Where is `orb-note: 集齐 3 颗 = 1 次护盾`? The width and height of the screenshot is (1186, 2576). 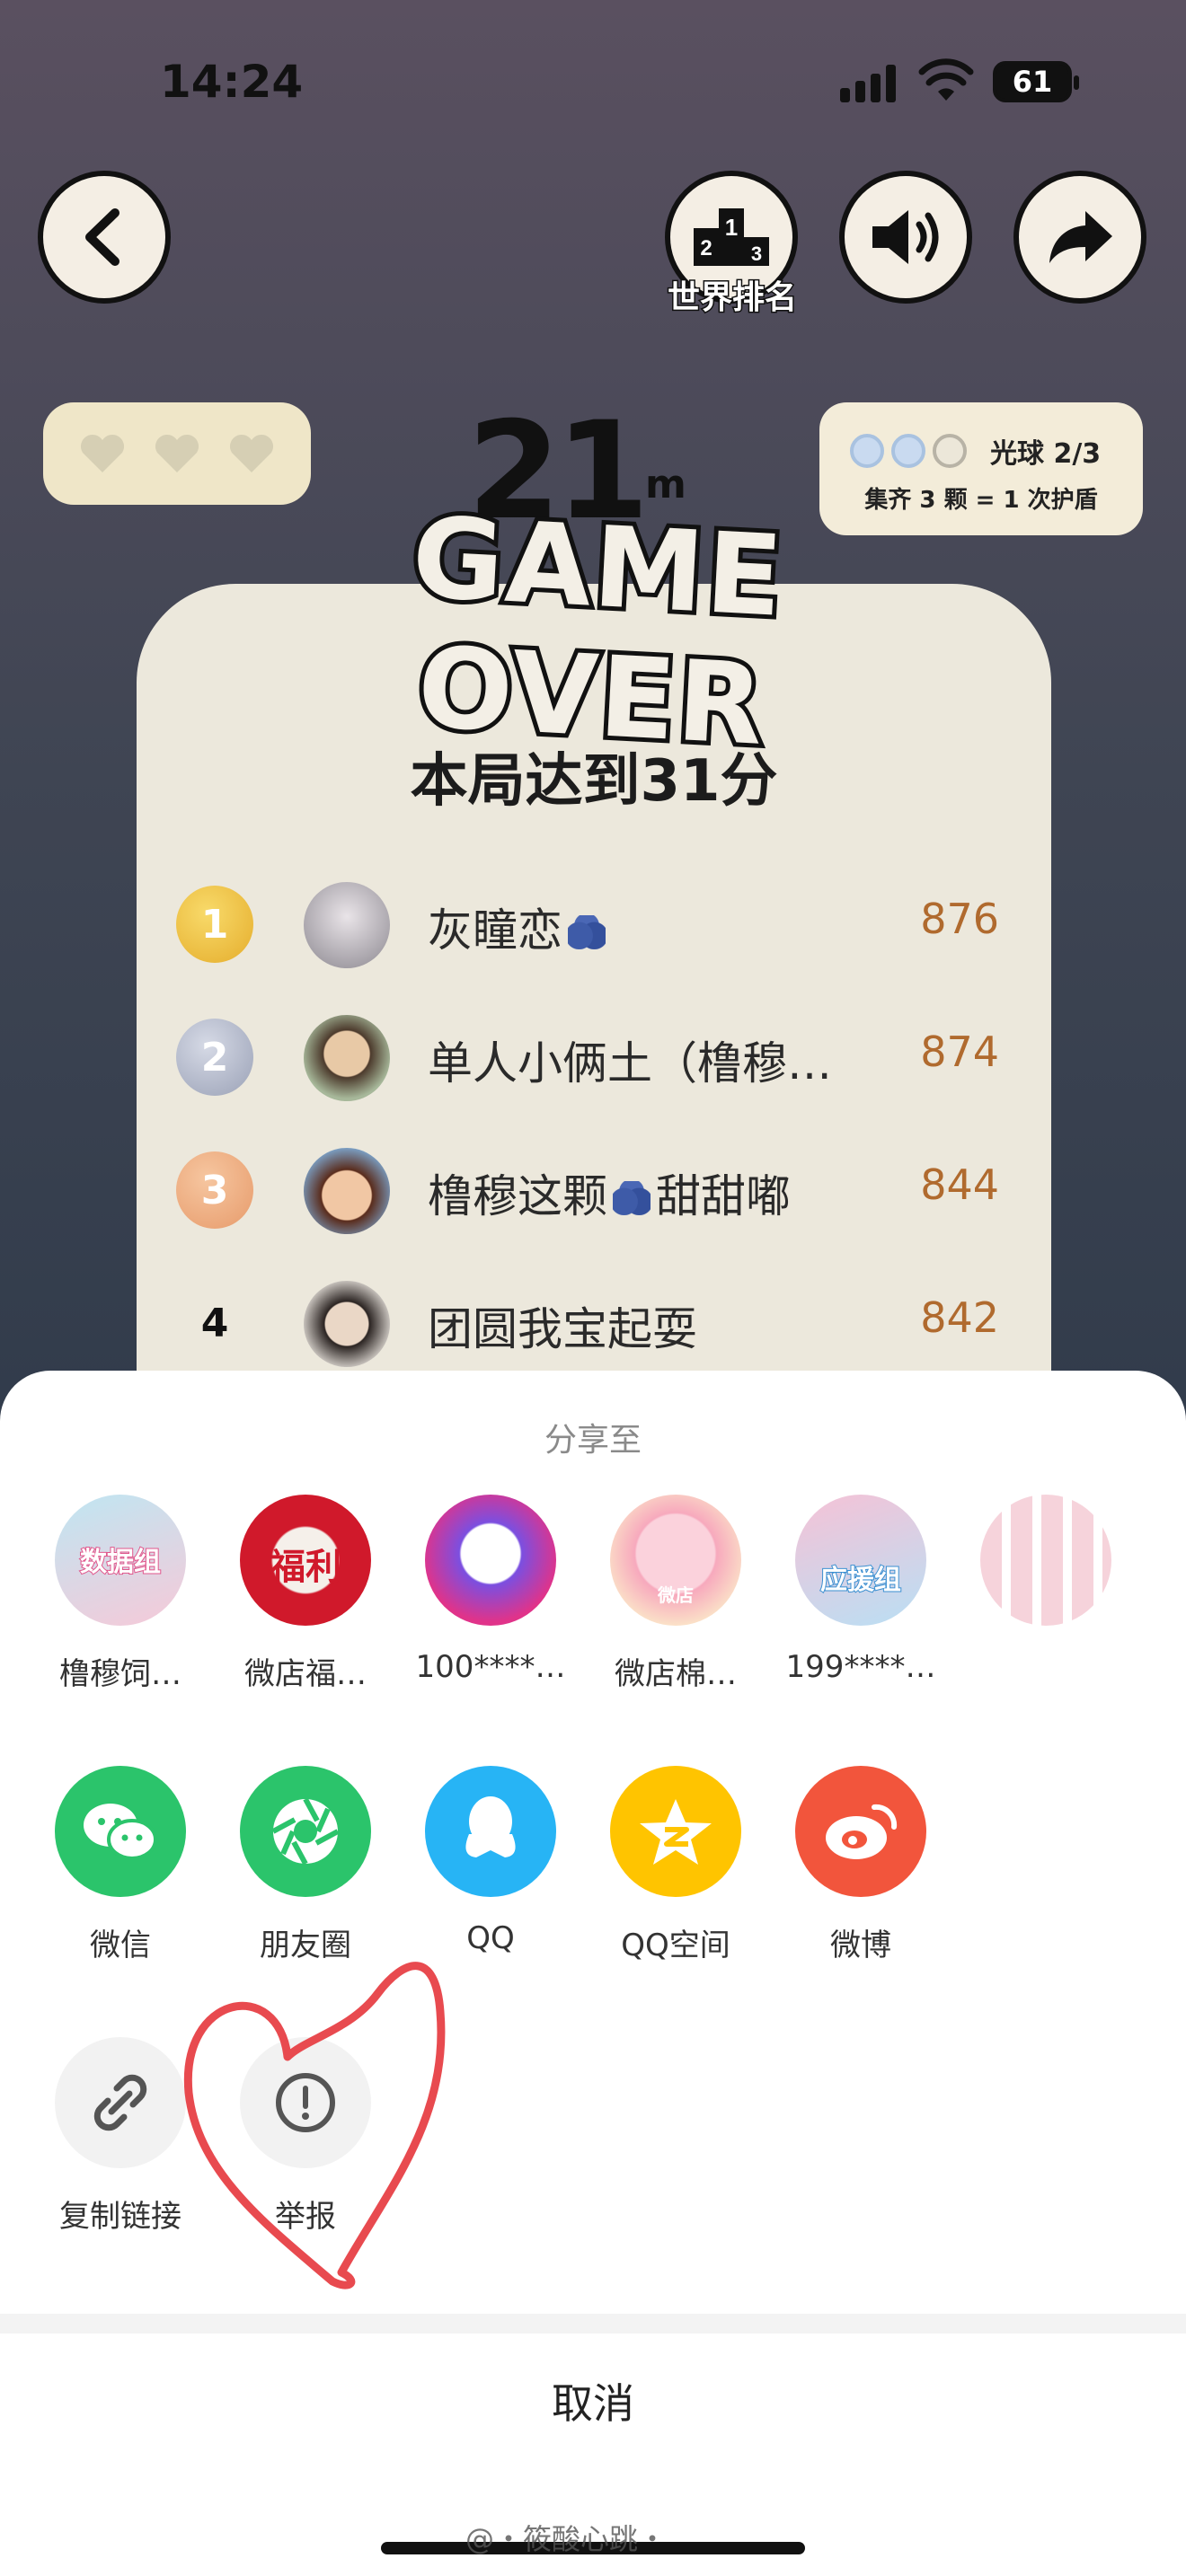 orb-note: 集齐 3 颗 = 1 次护盾 is located at coordinates (981, 500).